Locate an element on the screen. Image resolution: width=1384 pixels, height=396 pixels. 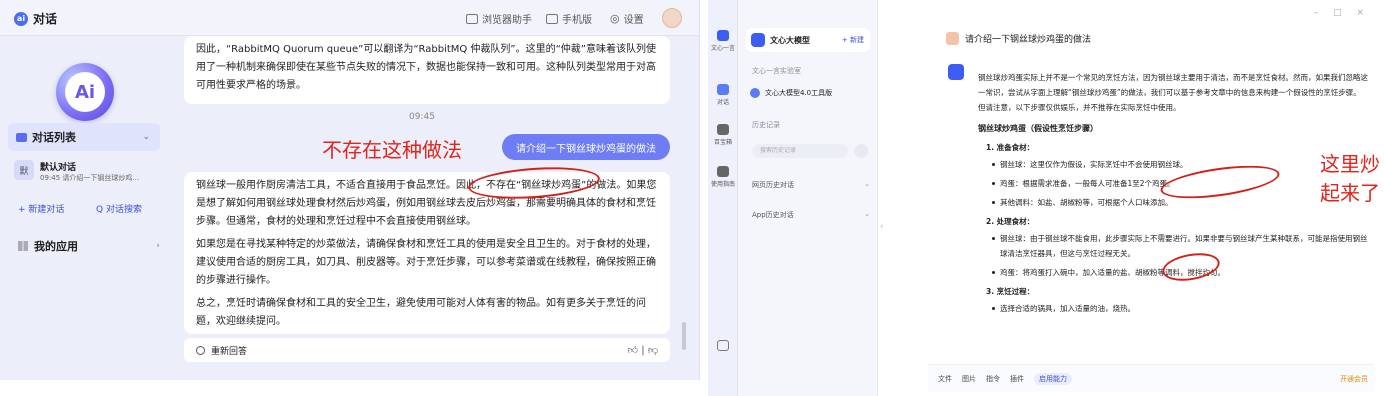
step-heading: 1. 准备食材： is located at coordinates (1010, 147).